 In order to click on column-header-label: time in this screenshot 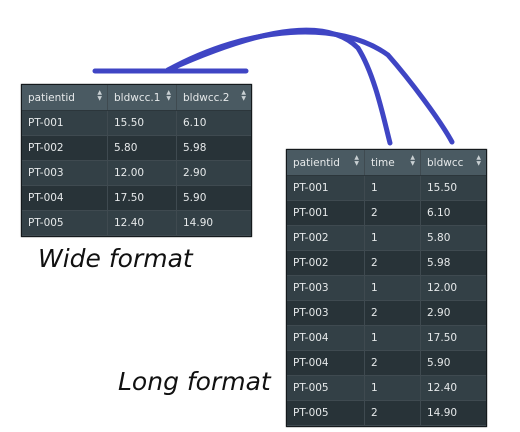, I will do `click(383, 162)`.